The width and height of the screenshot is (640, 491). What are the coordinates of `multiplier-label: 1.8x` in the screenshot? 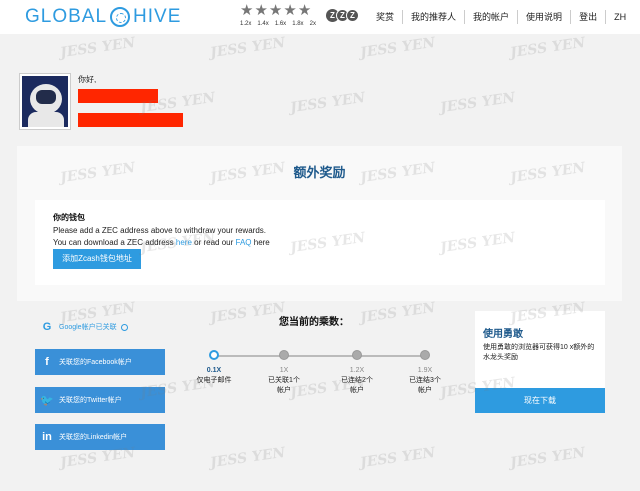 It's located at (298, 24).